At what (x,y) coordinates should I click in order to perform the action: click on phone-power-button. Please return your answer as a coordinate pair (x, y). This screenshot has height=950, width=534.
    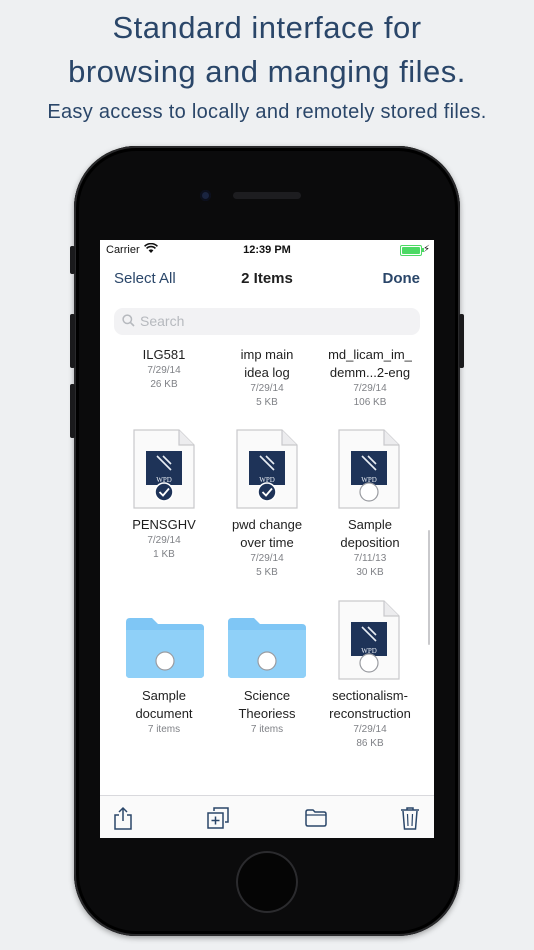
    Looking at the image, I should click on (461, 341).